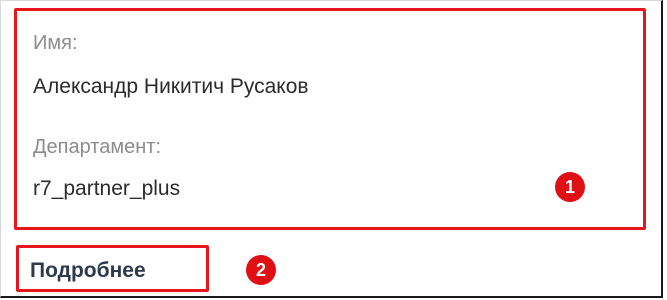 This screenshot has height=300, width=667. Describe the element at coordinates (171, 86) in the screenshot. I see `name-value: Александр Никитич Русаков` at that location.